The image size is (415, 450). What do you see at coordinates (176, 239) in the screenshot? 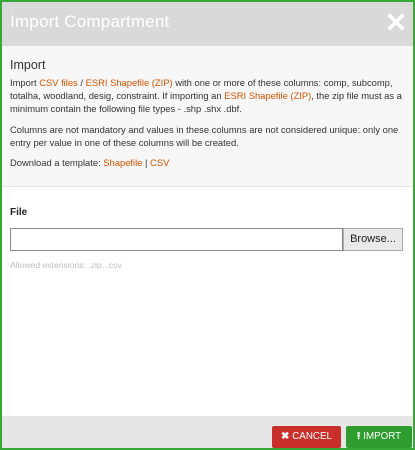
I see `file-path-field` at bounding box center [176, 239].